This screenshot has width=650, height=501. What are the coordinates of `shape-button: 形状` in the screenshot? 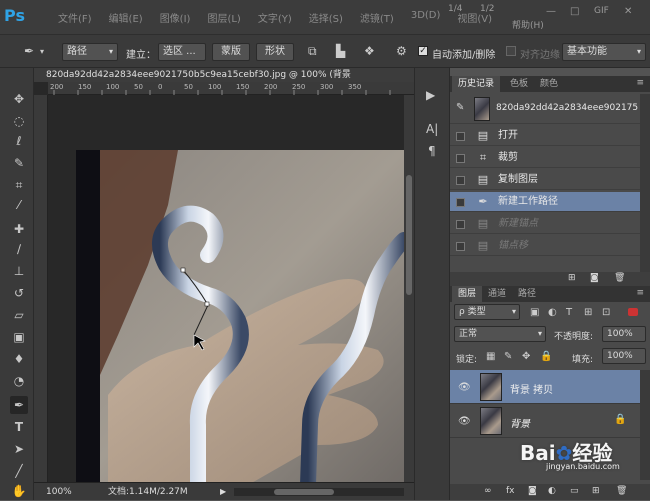 It's located at (275, 52).